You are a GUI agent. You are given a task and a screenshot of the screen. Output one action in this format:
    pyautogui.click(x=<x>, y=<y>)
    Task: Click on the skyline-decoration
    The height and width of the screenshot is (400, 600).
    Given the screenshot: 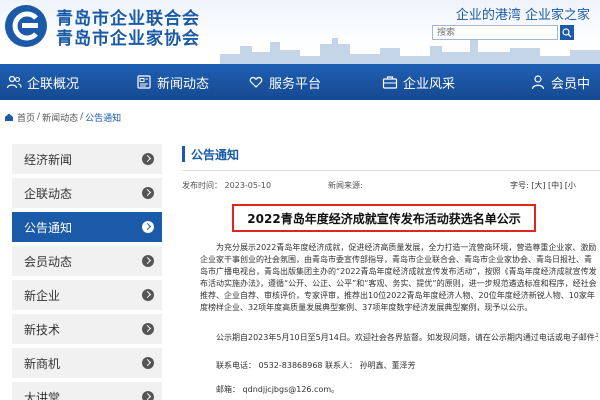 What is the action you would take?
    pyautogui.click(x=410, y=51)
    